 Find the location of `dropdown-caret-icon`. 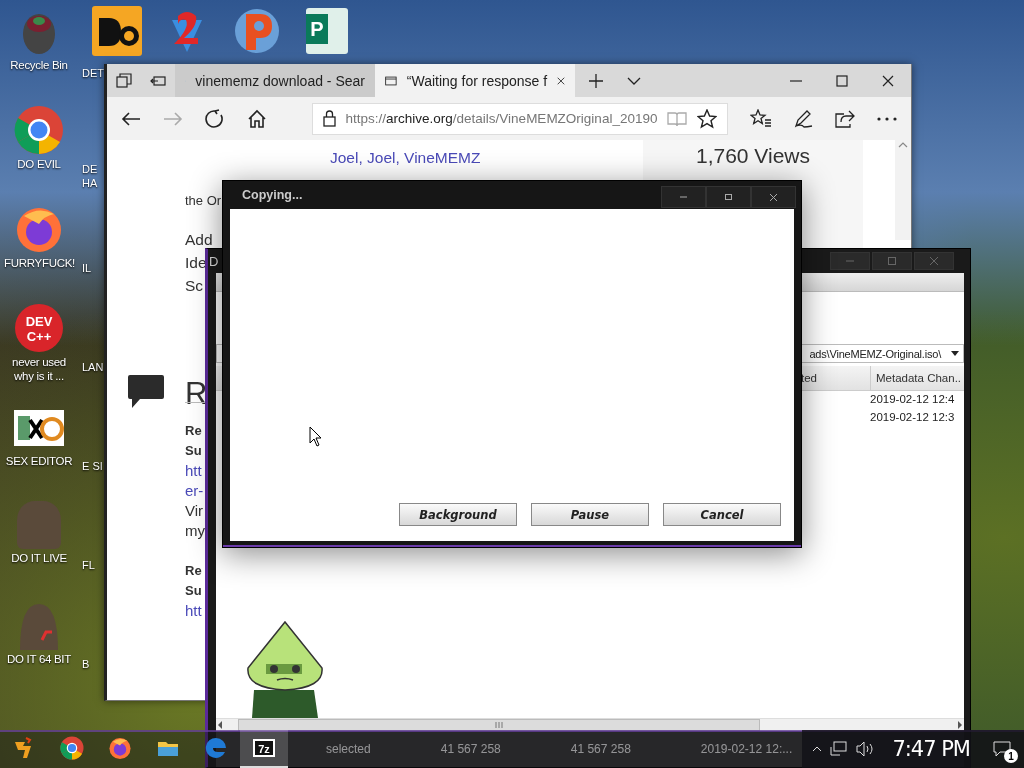

dropdown-caret-icon is located at coordinates (955, 353).